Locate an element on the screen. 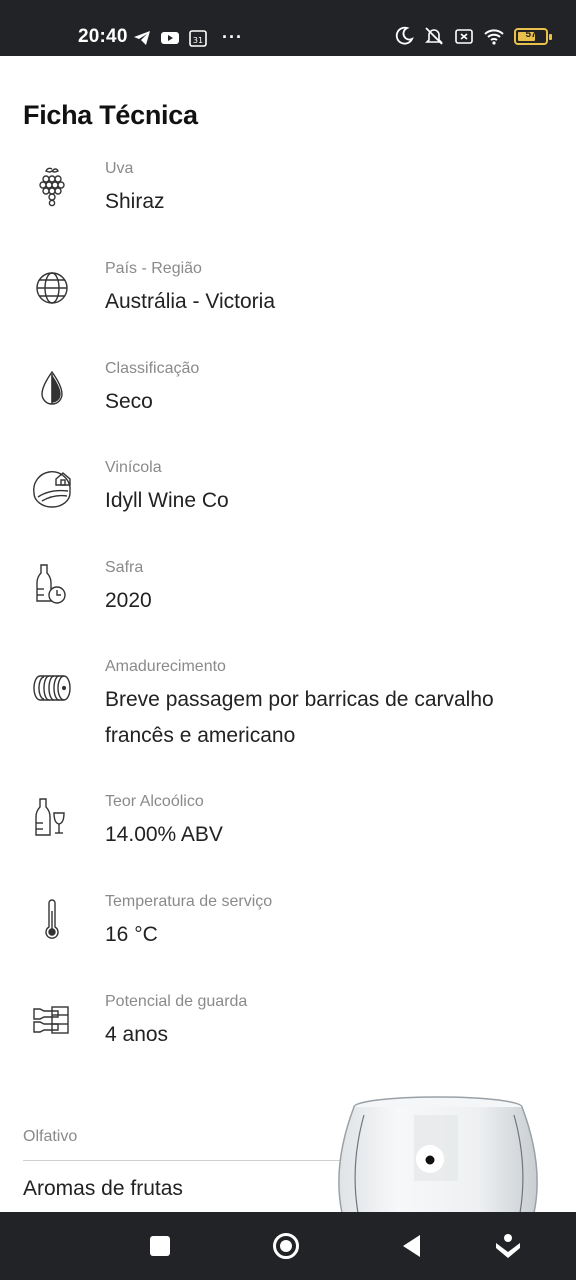 The height and width of the screenshot is (1280, 576). spec-label: Vinícola is located at coordinates (133, 467).